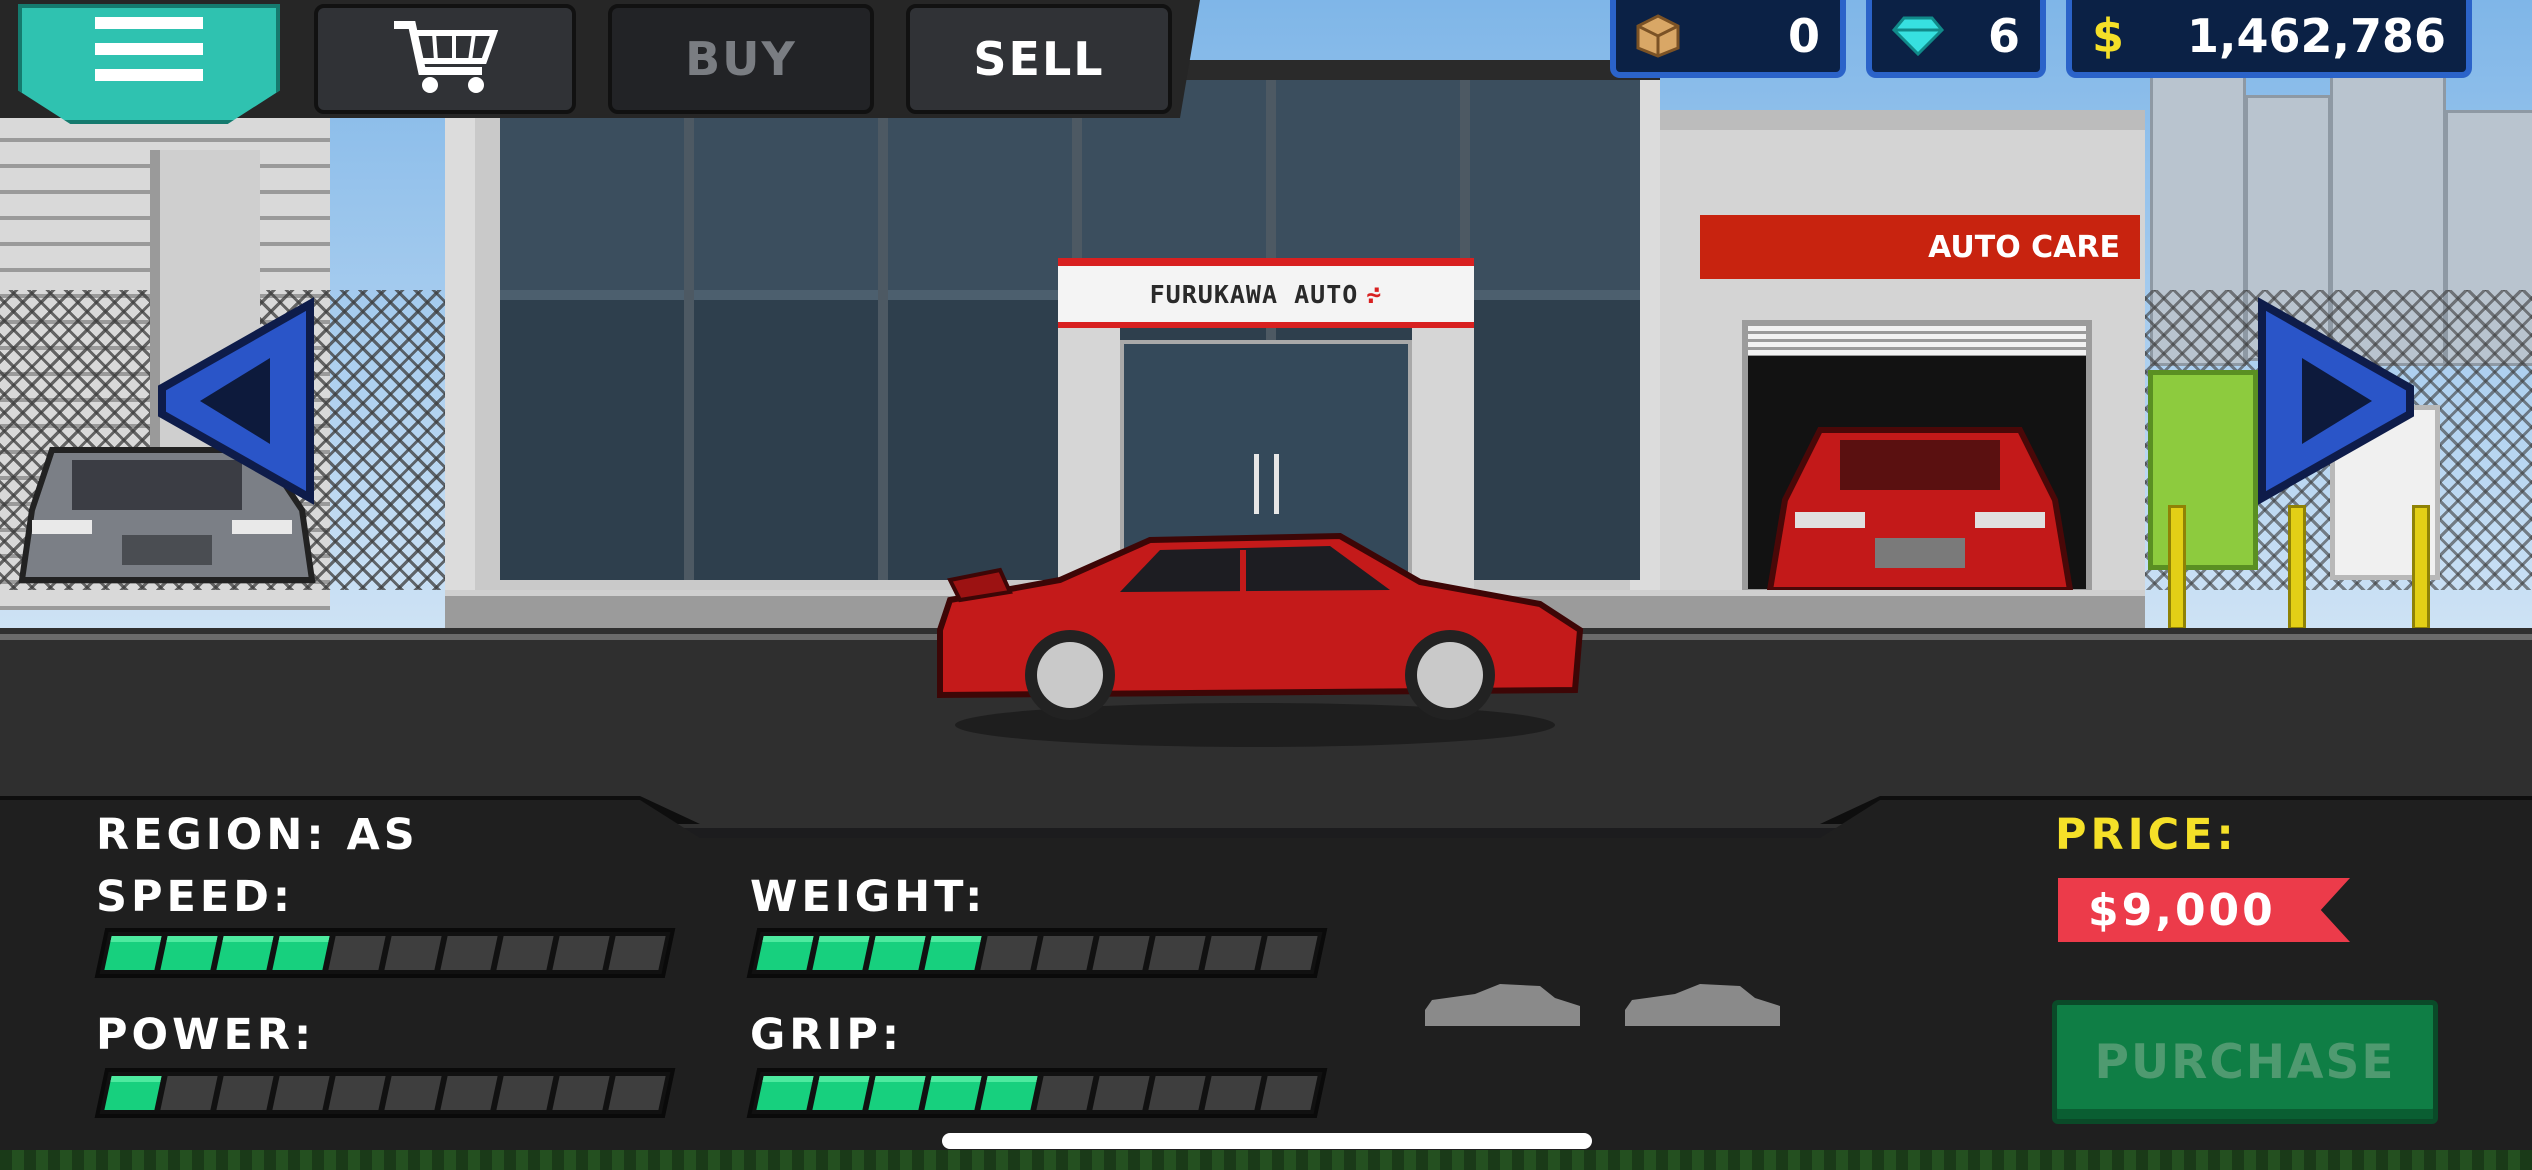  I want to click on dealer-sign: FURUKAWA AUTO ⩫, so click(1266, 293).